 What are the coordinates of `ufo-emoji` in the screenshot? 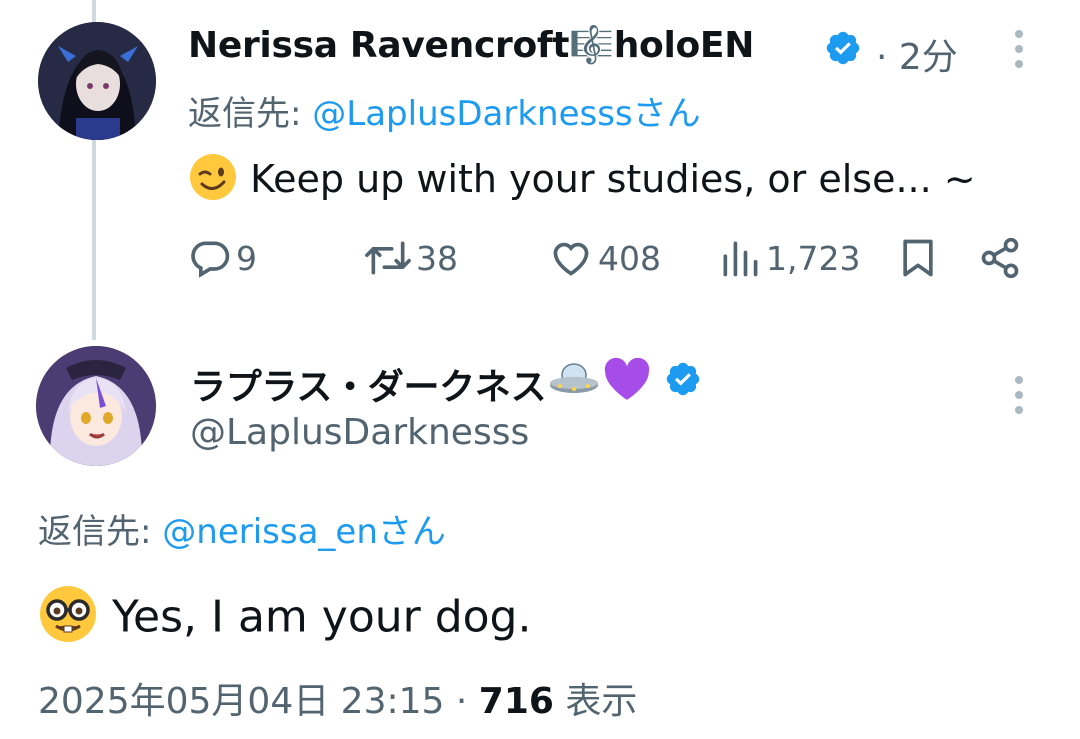 It's located at (574, 383).